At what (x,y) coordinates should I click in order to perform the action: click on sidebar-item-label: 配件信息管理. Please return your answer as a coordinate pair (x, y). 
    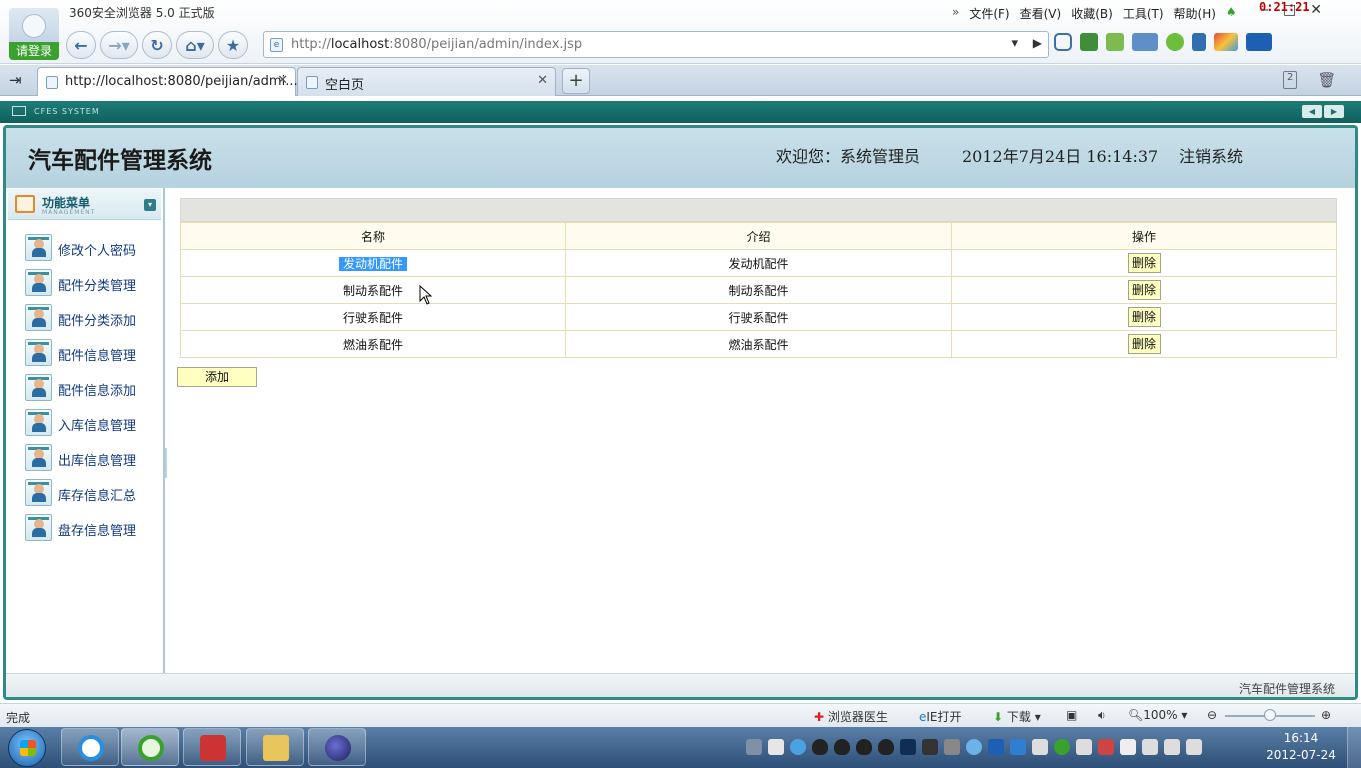
    Looking at the image, I should click on (97, 354).